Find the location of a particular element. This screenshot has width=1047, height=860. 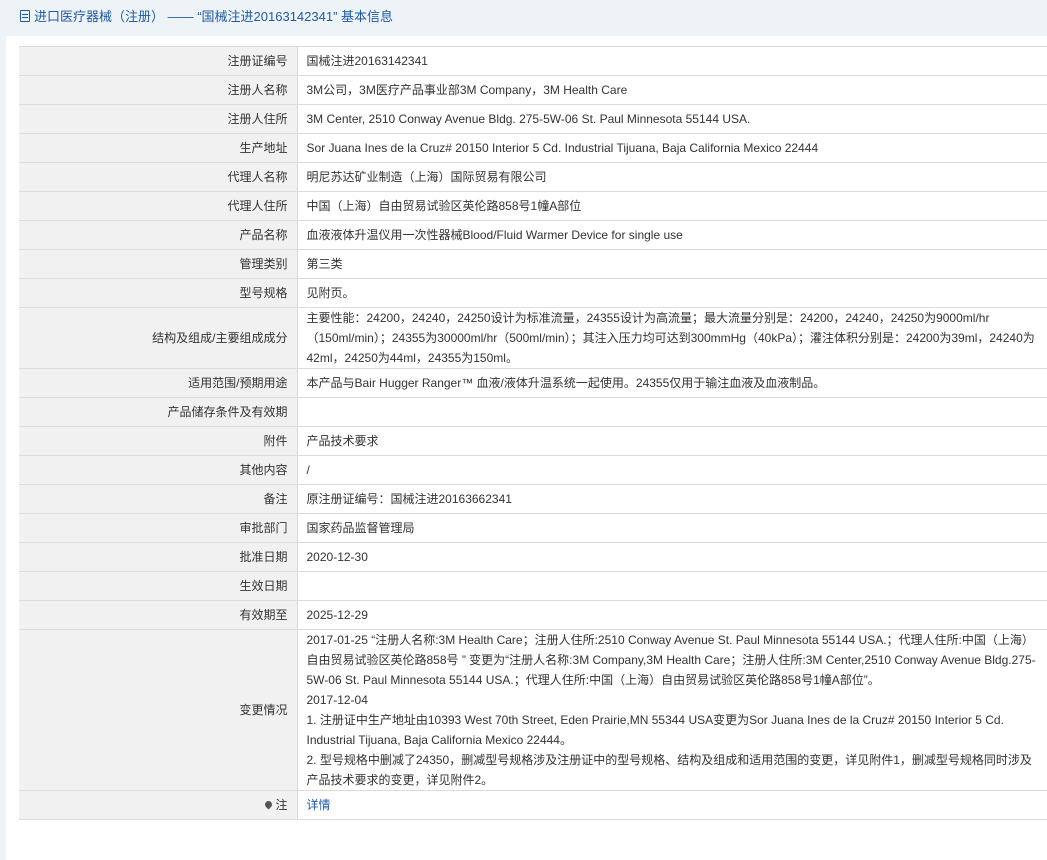

row-label-agent-name: 代理人名称 is located at coordinates (158, 177).